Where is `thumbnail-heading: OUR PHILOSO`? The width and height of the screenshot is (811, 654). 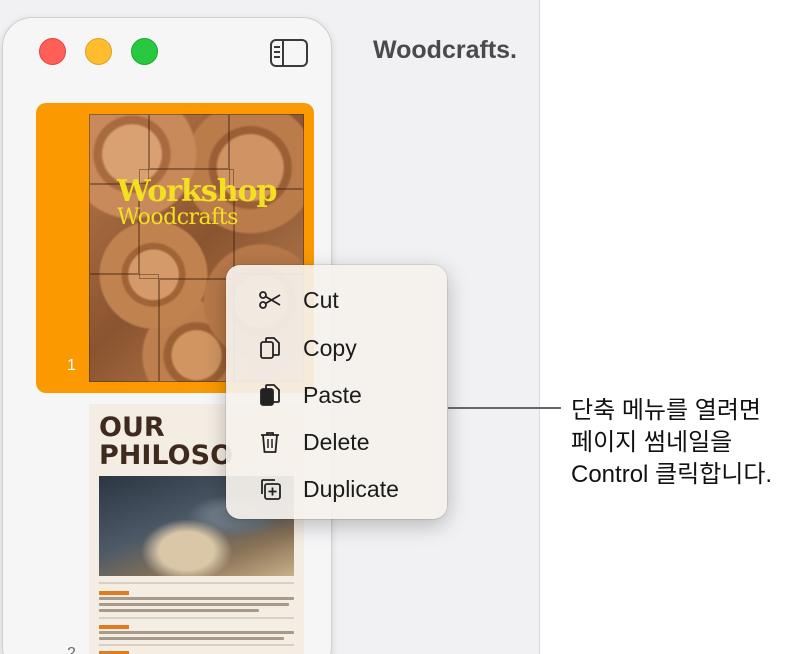
thumbnail-heading: OUR PHILOSO is located at coordinates (166, 441).